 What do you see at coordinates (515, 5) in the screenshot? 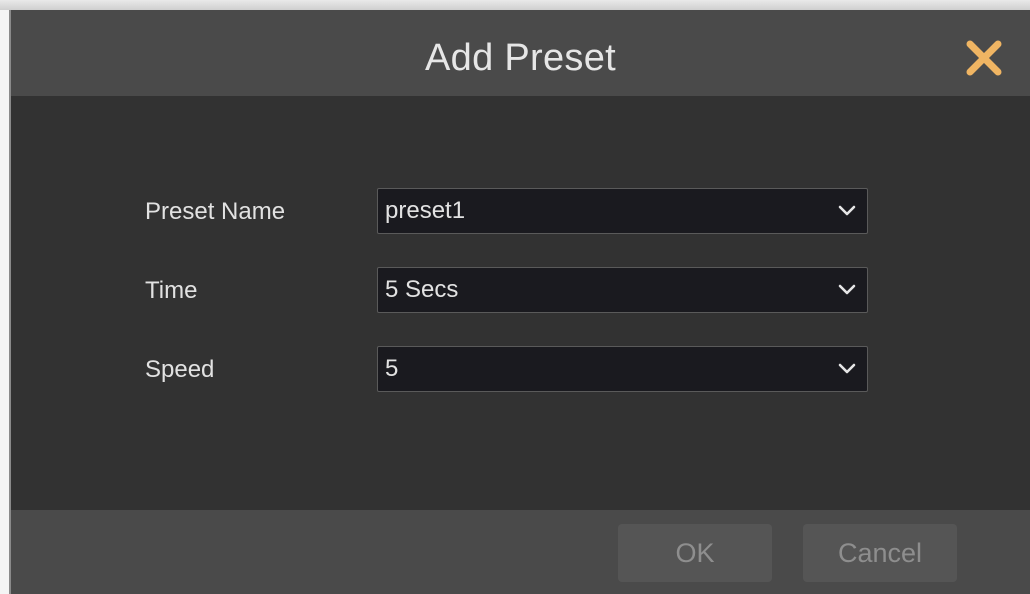
I see `background-strip` at bounding box center [515, 5].